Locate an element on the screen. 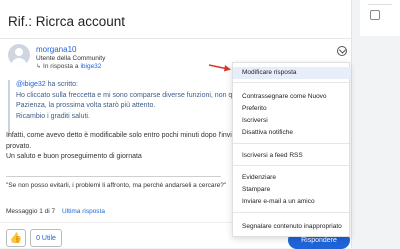  reply-arrow-icon: ↳ is located at coordinates (39, 67).